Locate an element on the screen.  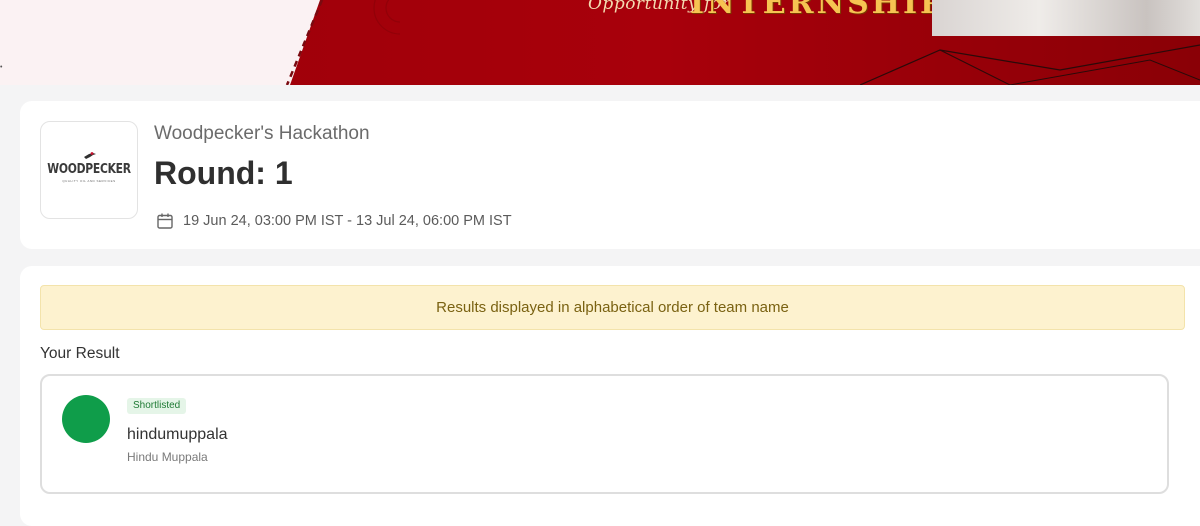
team-name: hindumuppala is located at coordinates (177, 434).